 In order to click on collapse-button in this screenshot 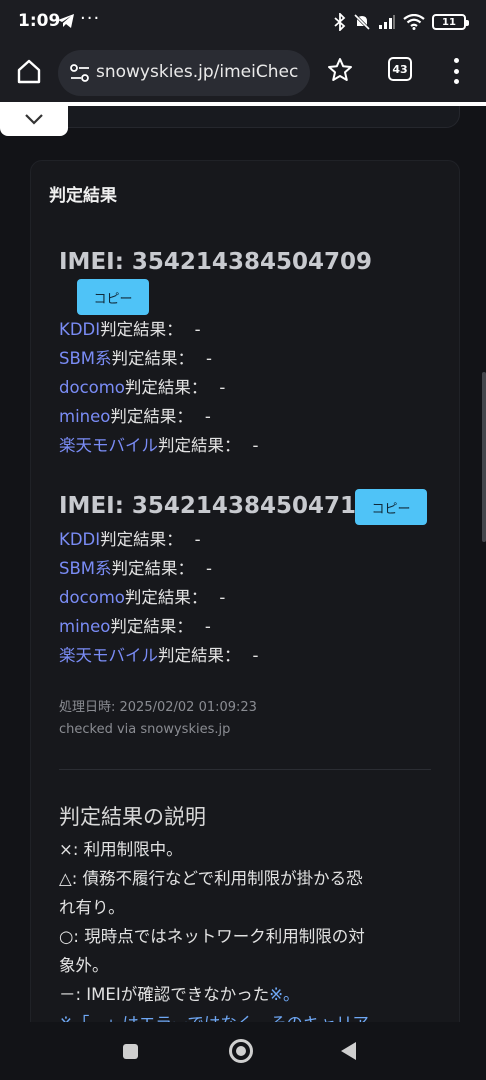, I will do `click(34, 119)`.